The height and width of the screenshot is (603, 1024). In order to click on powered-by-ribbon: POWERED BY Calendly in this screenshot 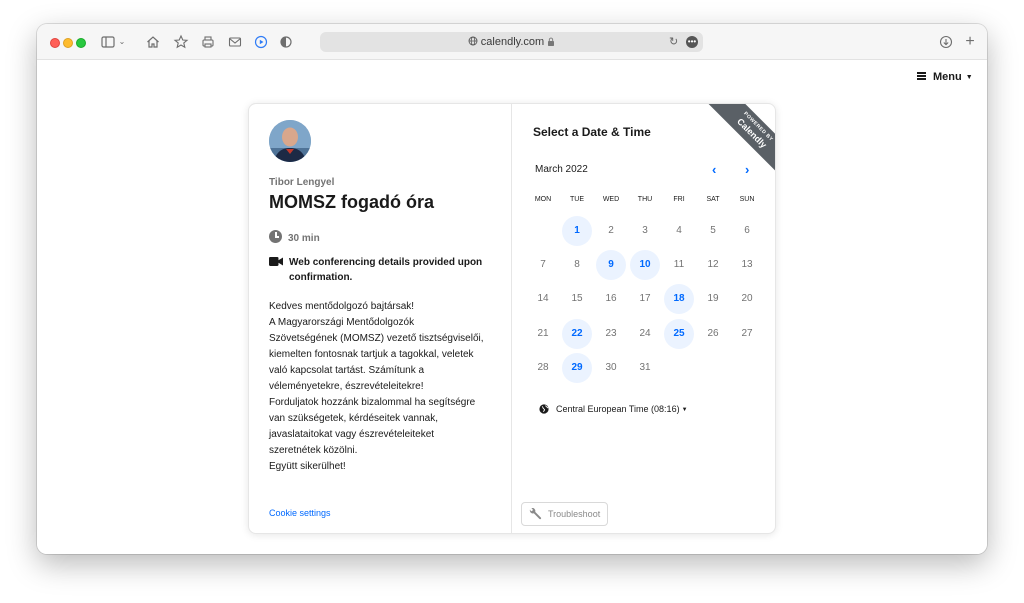, I will do `click(741, 139)`.